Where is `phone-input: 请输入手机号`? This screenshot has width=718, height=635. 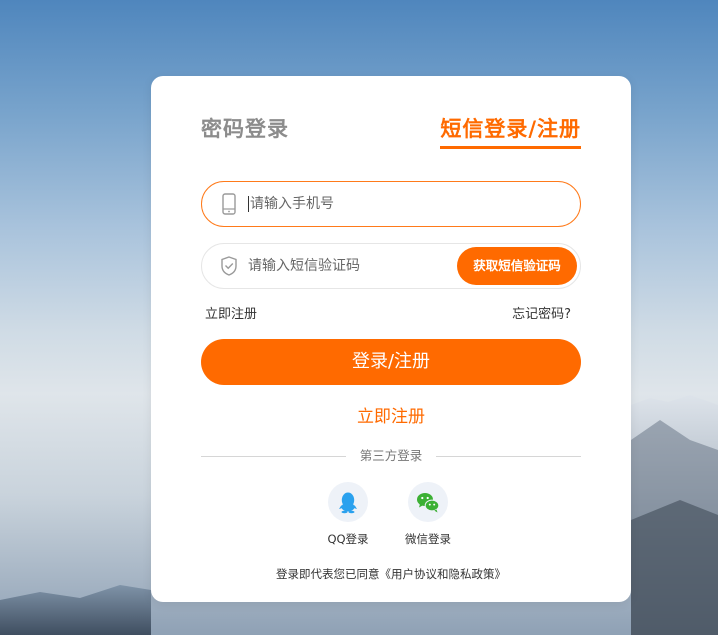 phone-input: 请输入手机号 is located at coordinates (391, 204).